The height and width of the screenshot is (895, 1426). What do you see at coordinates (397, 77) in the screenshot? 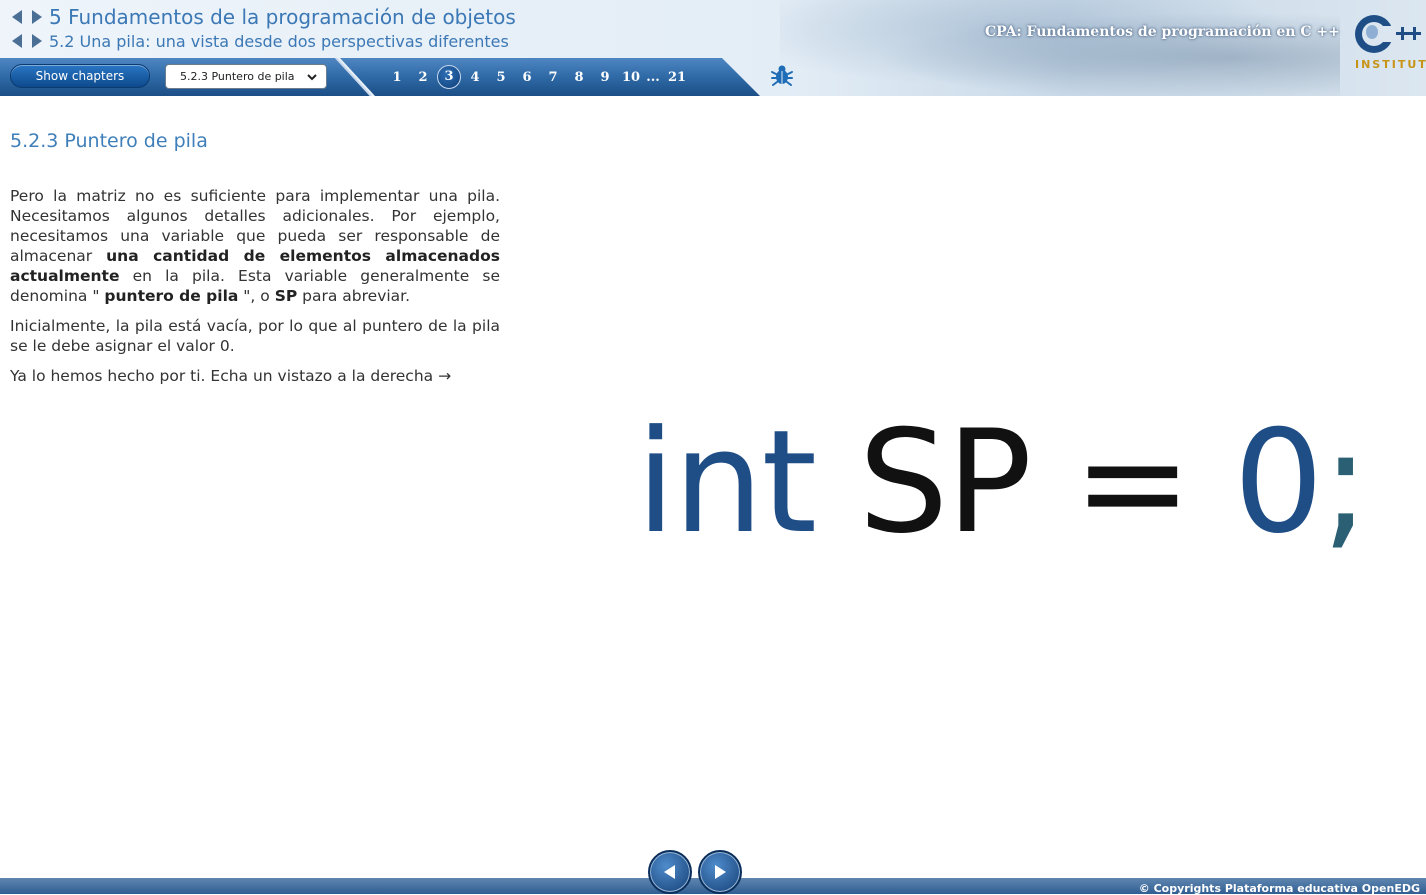
I see `page-link-1: 1` at bounding box center [397, 77].